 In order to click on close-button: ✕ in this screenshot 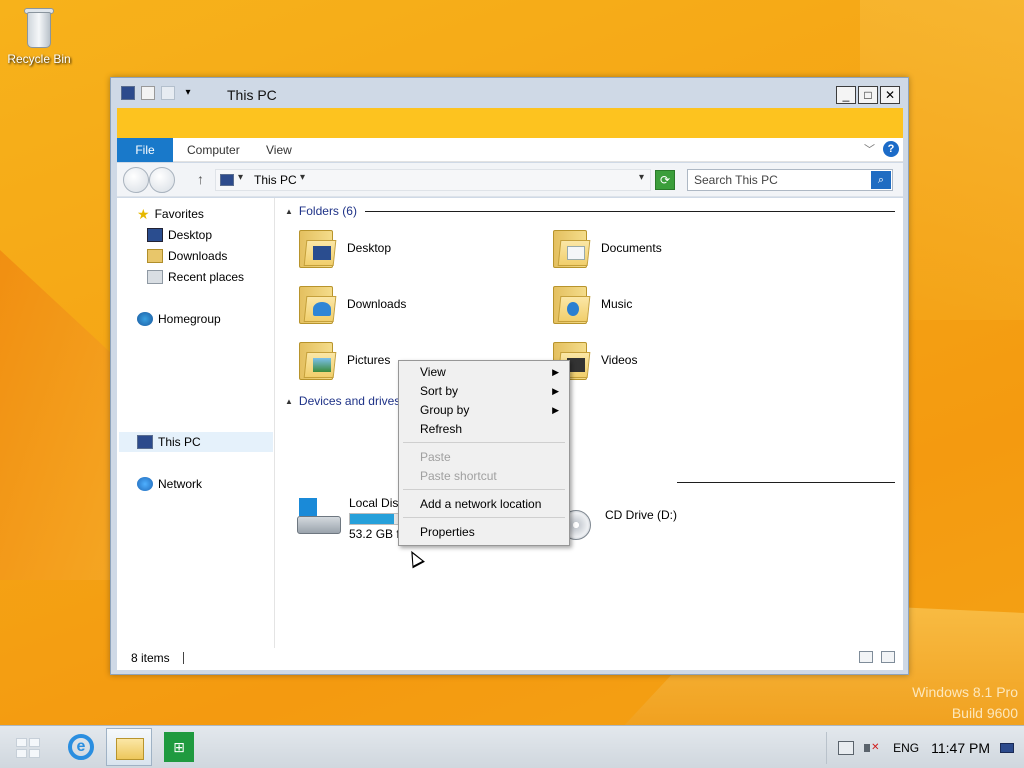, I will do `click(890, 95)`.